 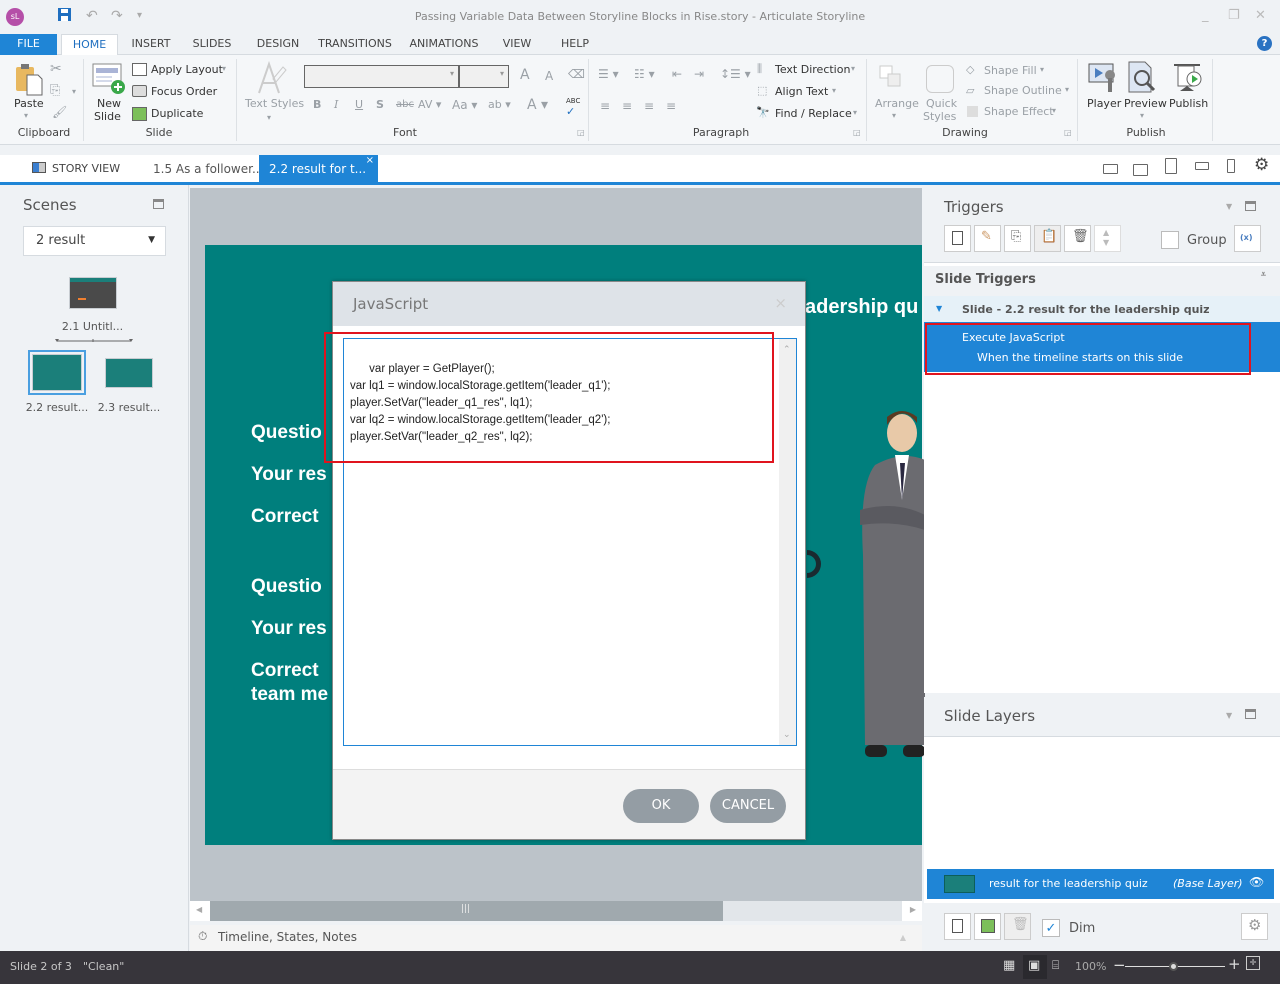 I want to click on arrange-icon, so click(x=893, y=79).